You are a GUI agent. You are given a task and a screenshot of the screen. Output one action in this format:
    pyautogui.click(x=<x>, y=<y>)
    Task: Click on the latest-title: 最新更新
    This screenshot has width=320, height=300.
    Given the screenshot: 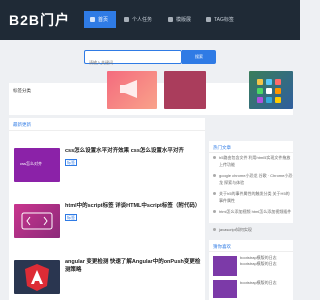 What is the action you would take?
    pyautogui.click(x=22, y=124)
    